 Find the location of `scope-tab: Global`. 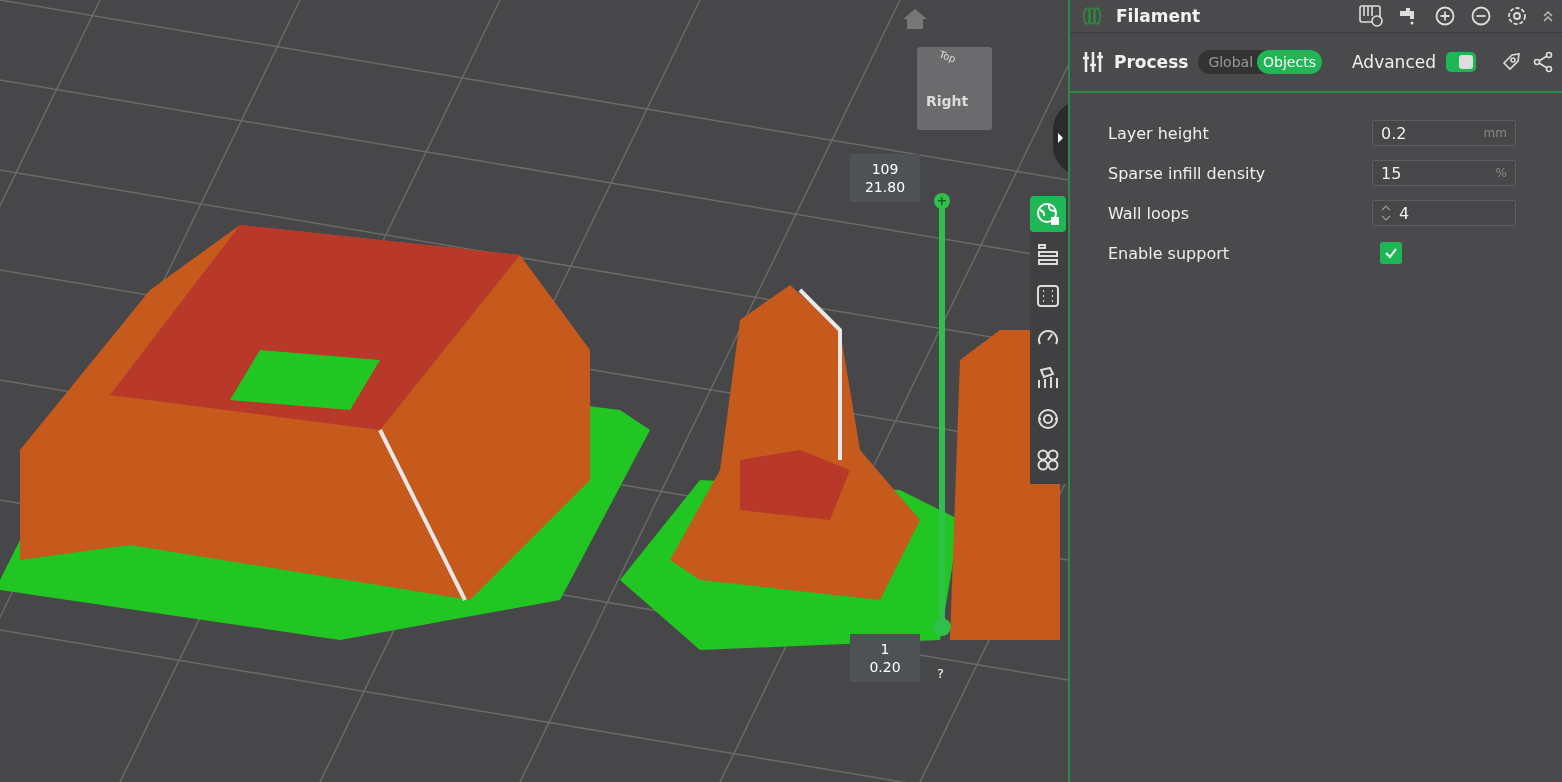

scope-tab: Global is located at coordinates (1228, 62).